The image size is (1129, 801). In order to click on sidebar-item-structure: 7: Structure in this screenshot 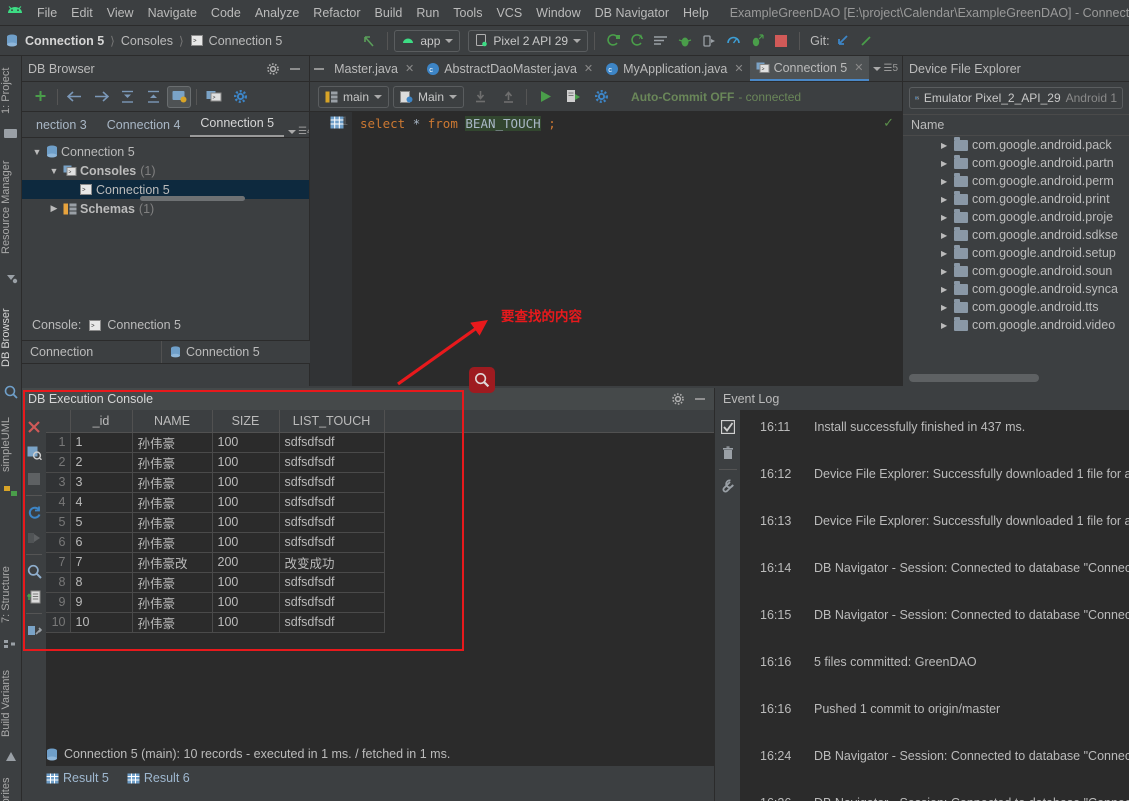, I will do `click(11, 595)`.